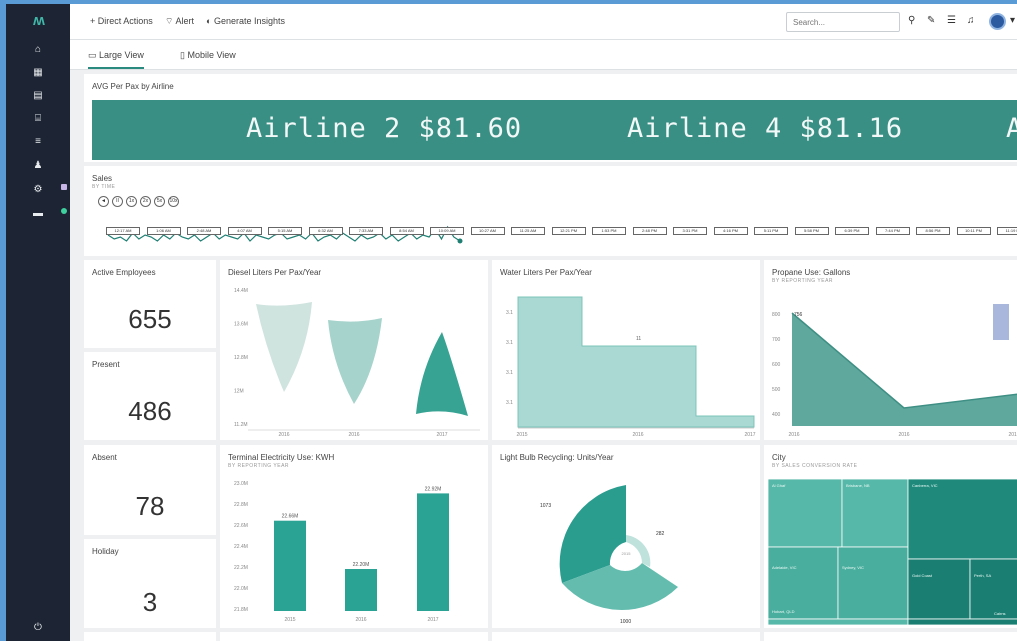 The width and height of the screenshot is (1017, 641). What do you see at coordinates (290, 565) in the screenshot?
I see `bar` at bounding box center [290, 565].